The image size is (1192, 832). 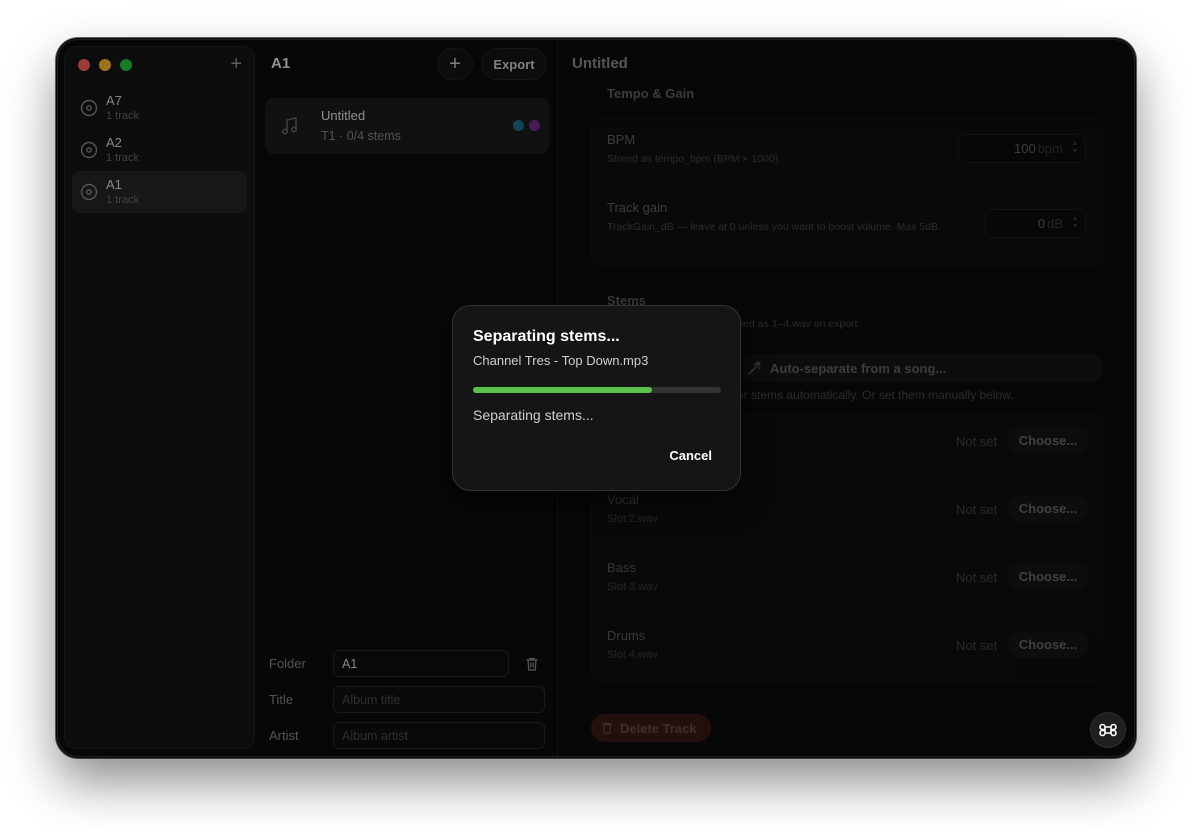 I want to click on progress-bar, so click(x=597, y=390).